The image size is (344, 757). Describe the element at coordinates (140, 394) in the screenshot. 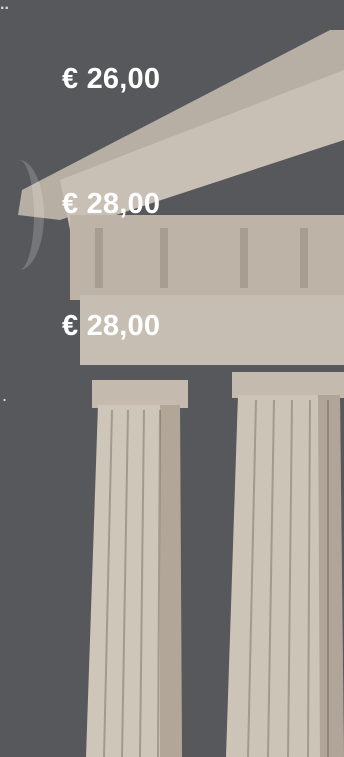

I see `capital-left` at that location.